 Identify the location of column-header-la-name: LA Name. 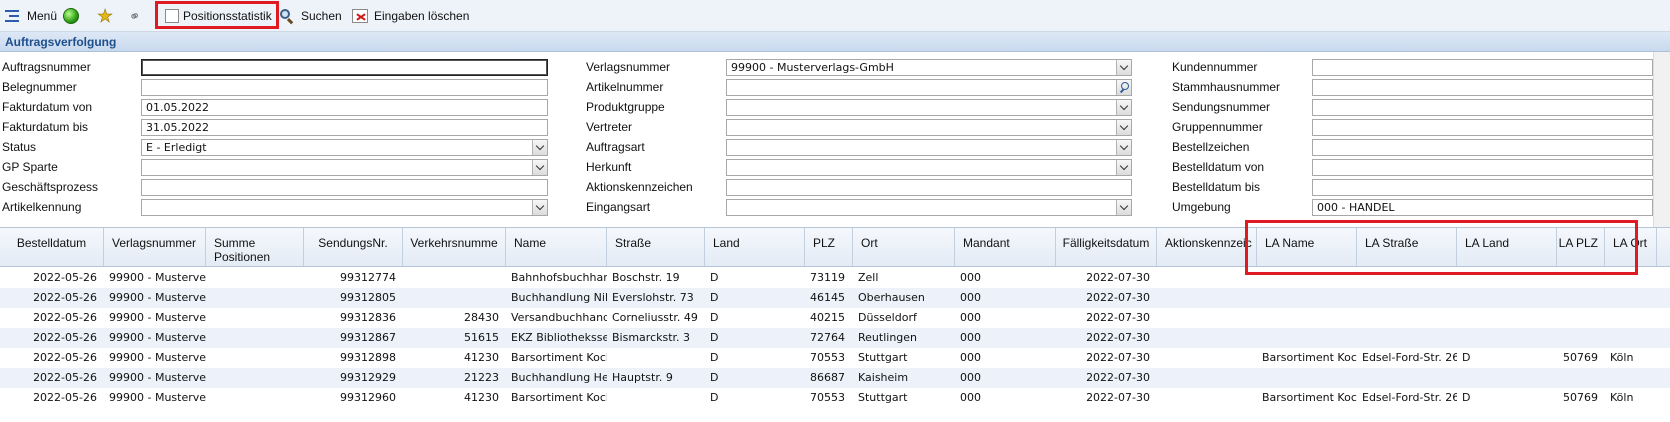
(1307, 247).